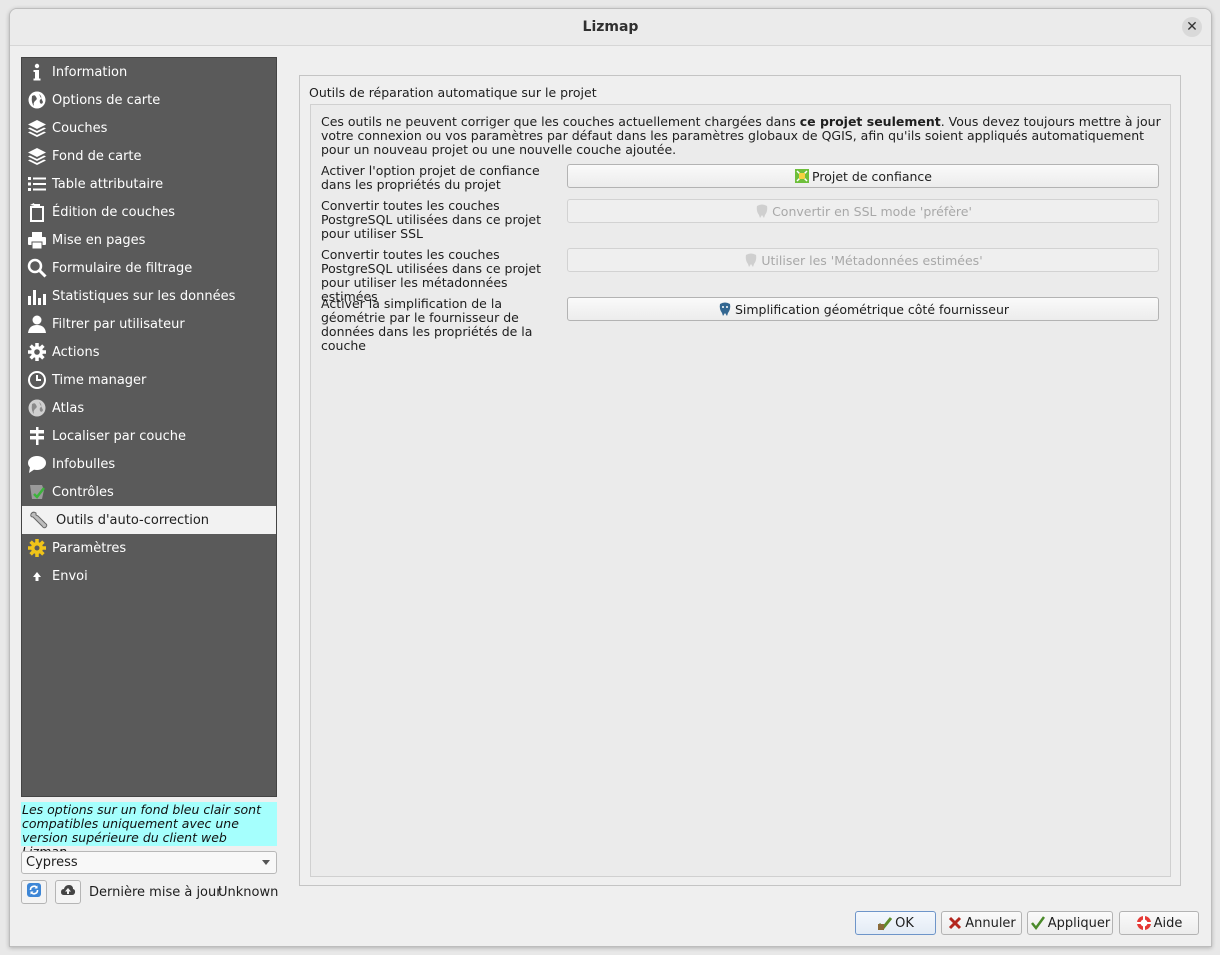  I want to click on sidebar-item-statistiques: Statistiques sur les données, so click(149, 296).